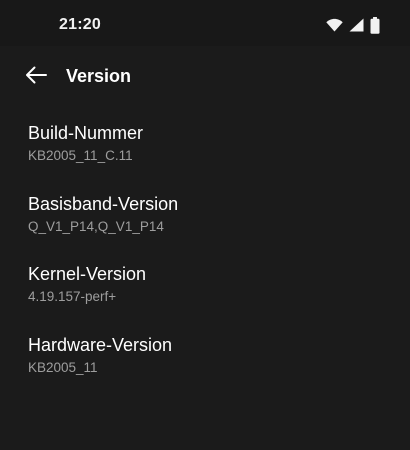  Describe the element at coordinates (205, 77) in the screenshot. I see `app-bar: Version` at that location.